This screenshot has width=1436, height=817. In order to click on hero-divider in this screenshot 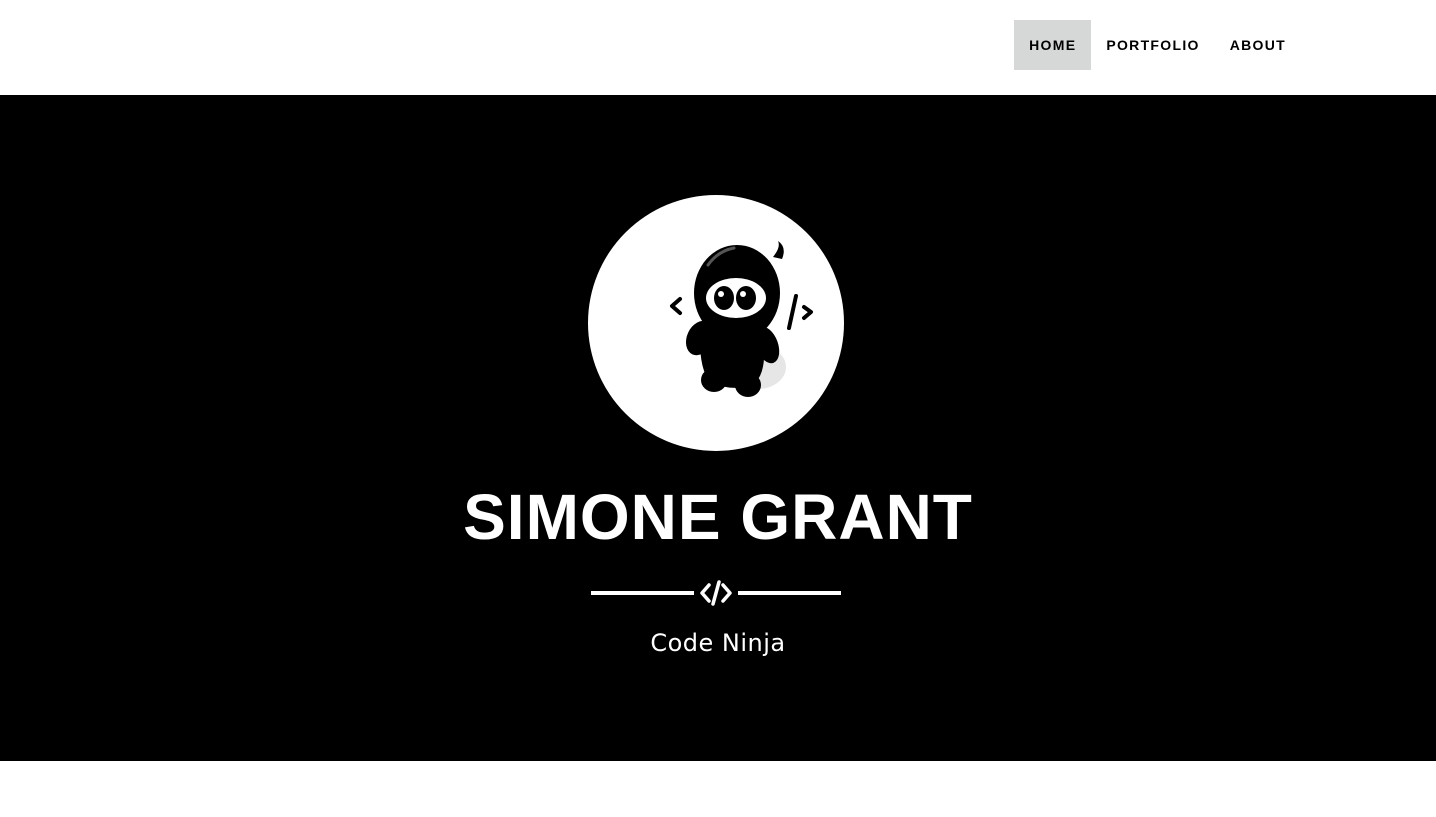, I will do `click(716, 593)`.